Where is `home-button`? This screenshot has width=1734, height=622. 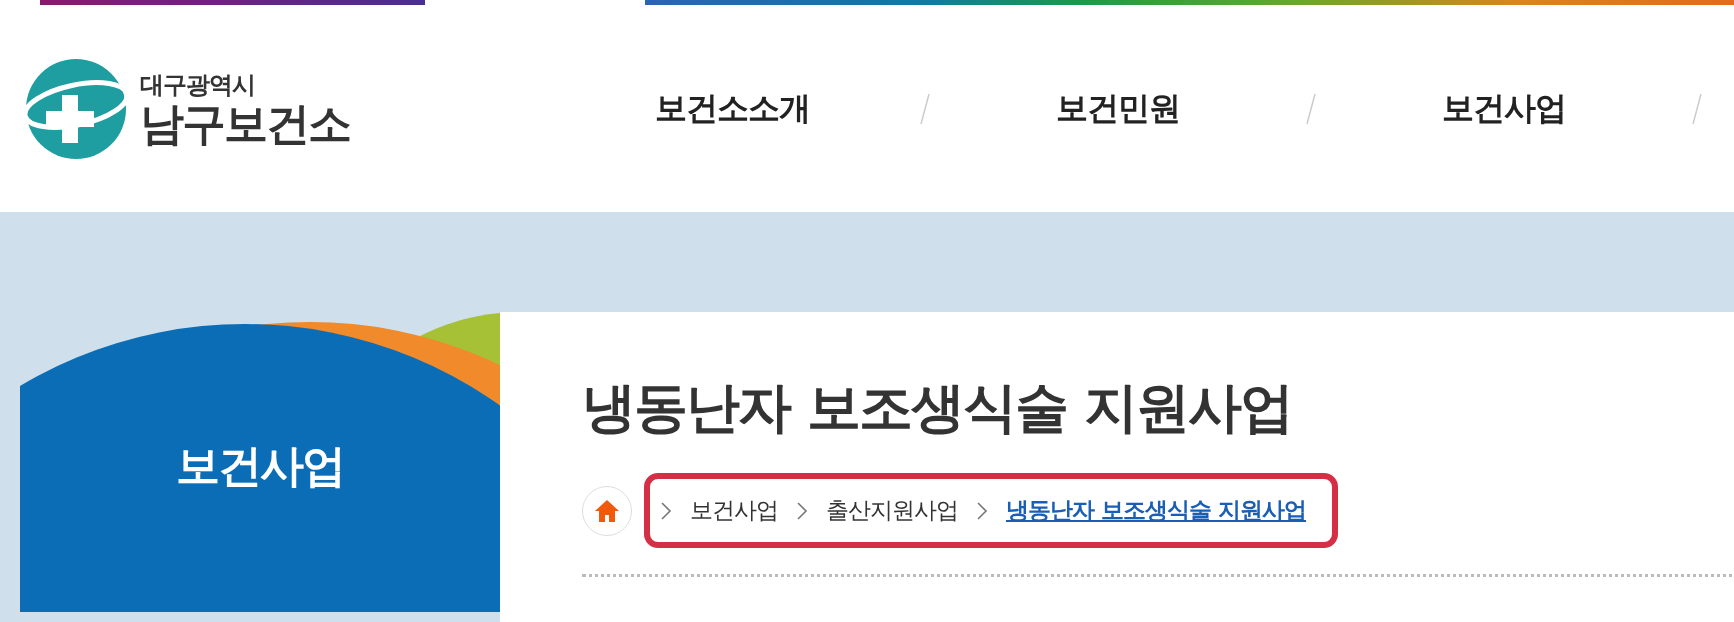 home-button is located at coordinates (607, 510).